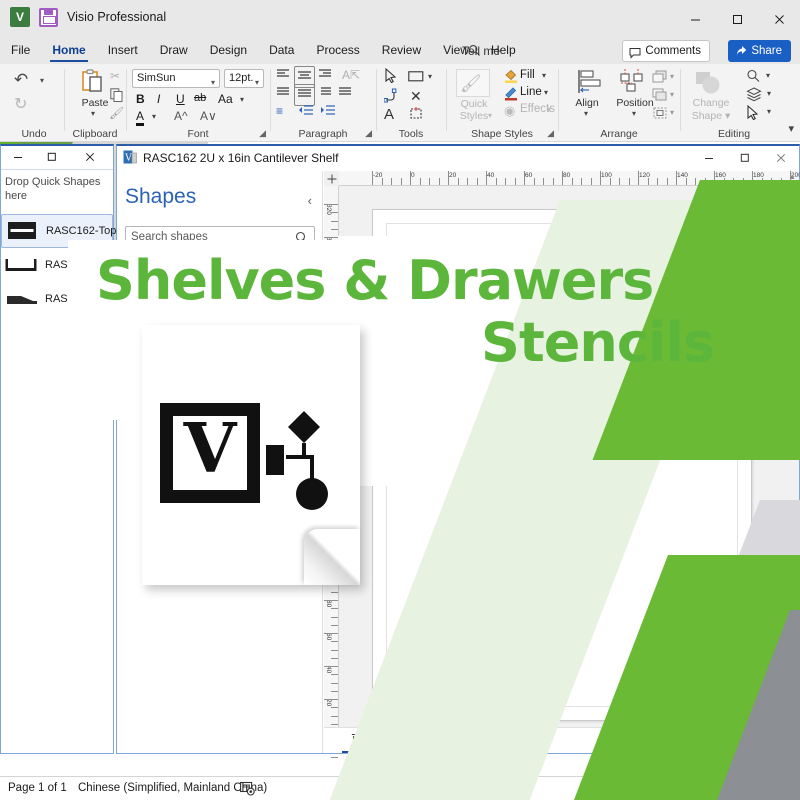  What do you see at coordinates (737, 19) in the screenshot?
I see `maximize-button` at bounding box center [737, 19].